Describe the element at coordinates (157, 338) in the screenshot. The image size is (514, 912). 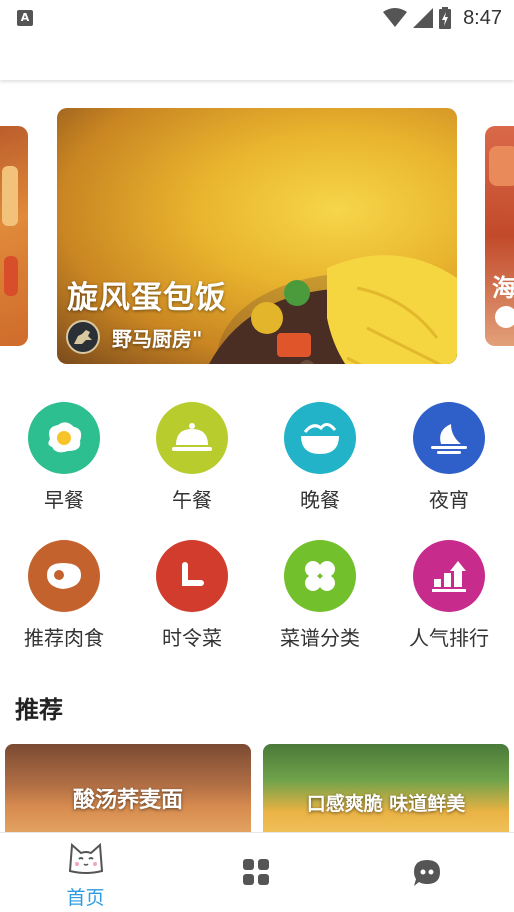
I see `author-name: 野马厨房"` at that location.